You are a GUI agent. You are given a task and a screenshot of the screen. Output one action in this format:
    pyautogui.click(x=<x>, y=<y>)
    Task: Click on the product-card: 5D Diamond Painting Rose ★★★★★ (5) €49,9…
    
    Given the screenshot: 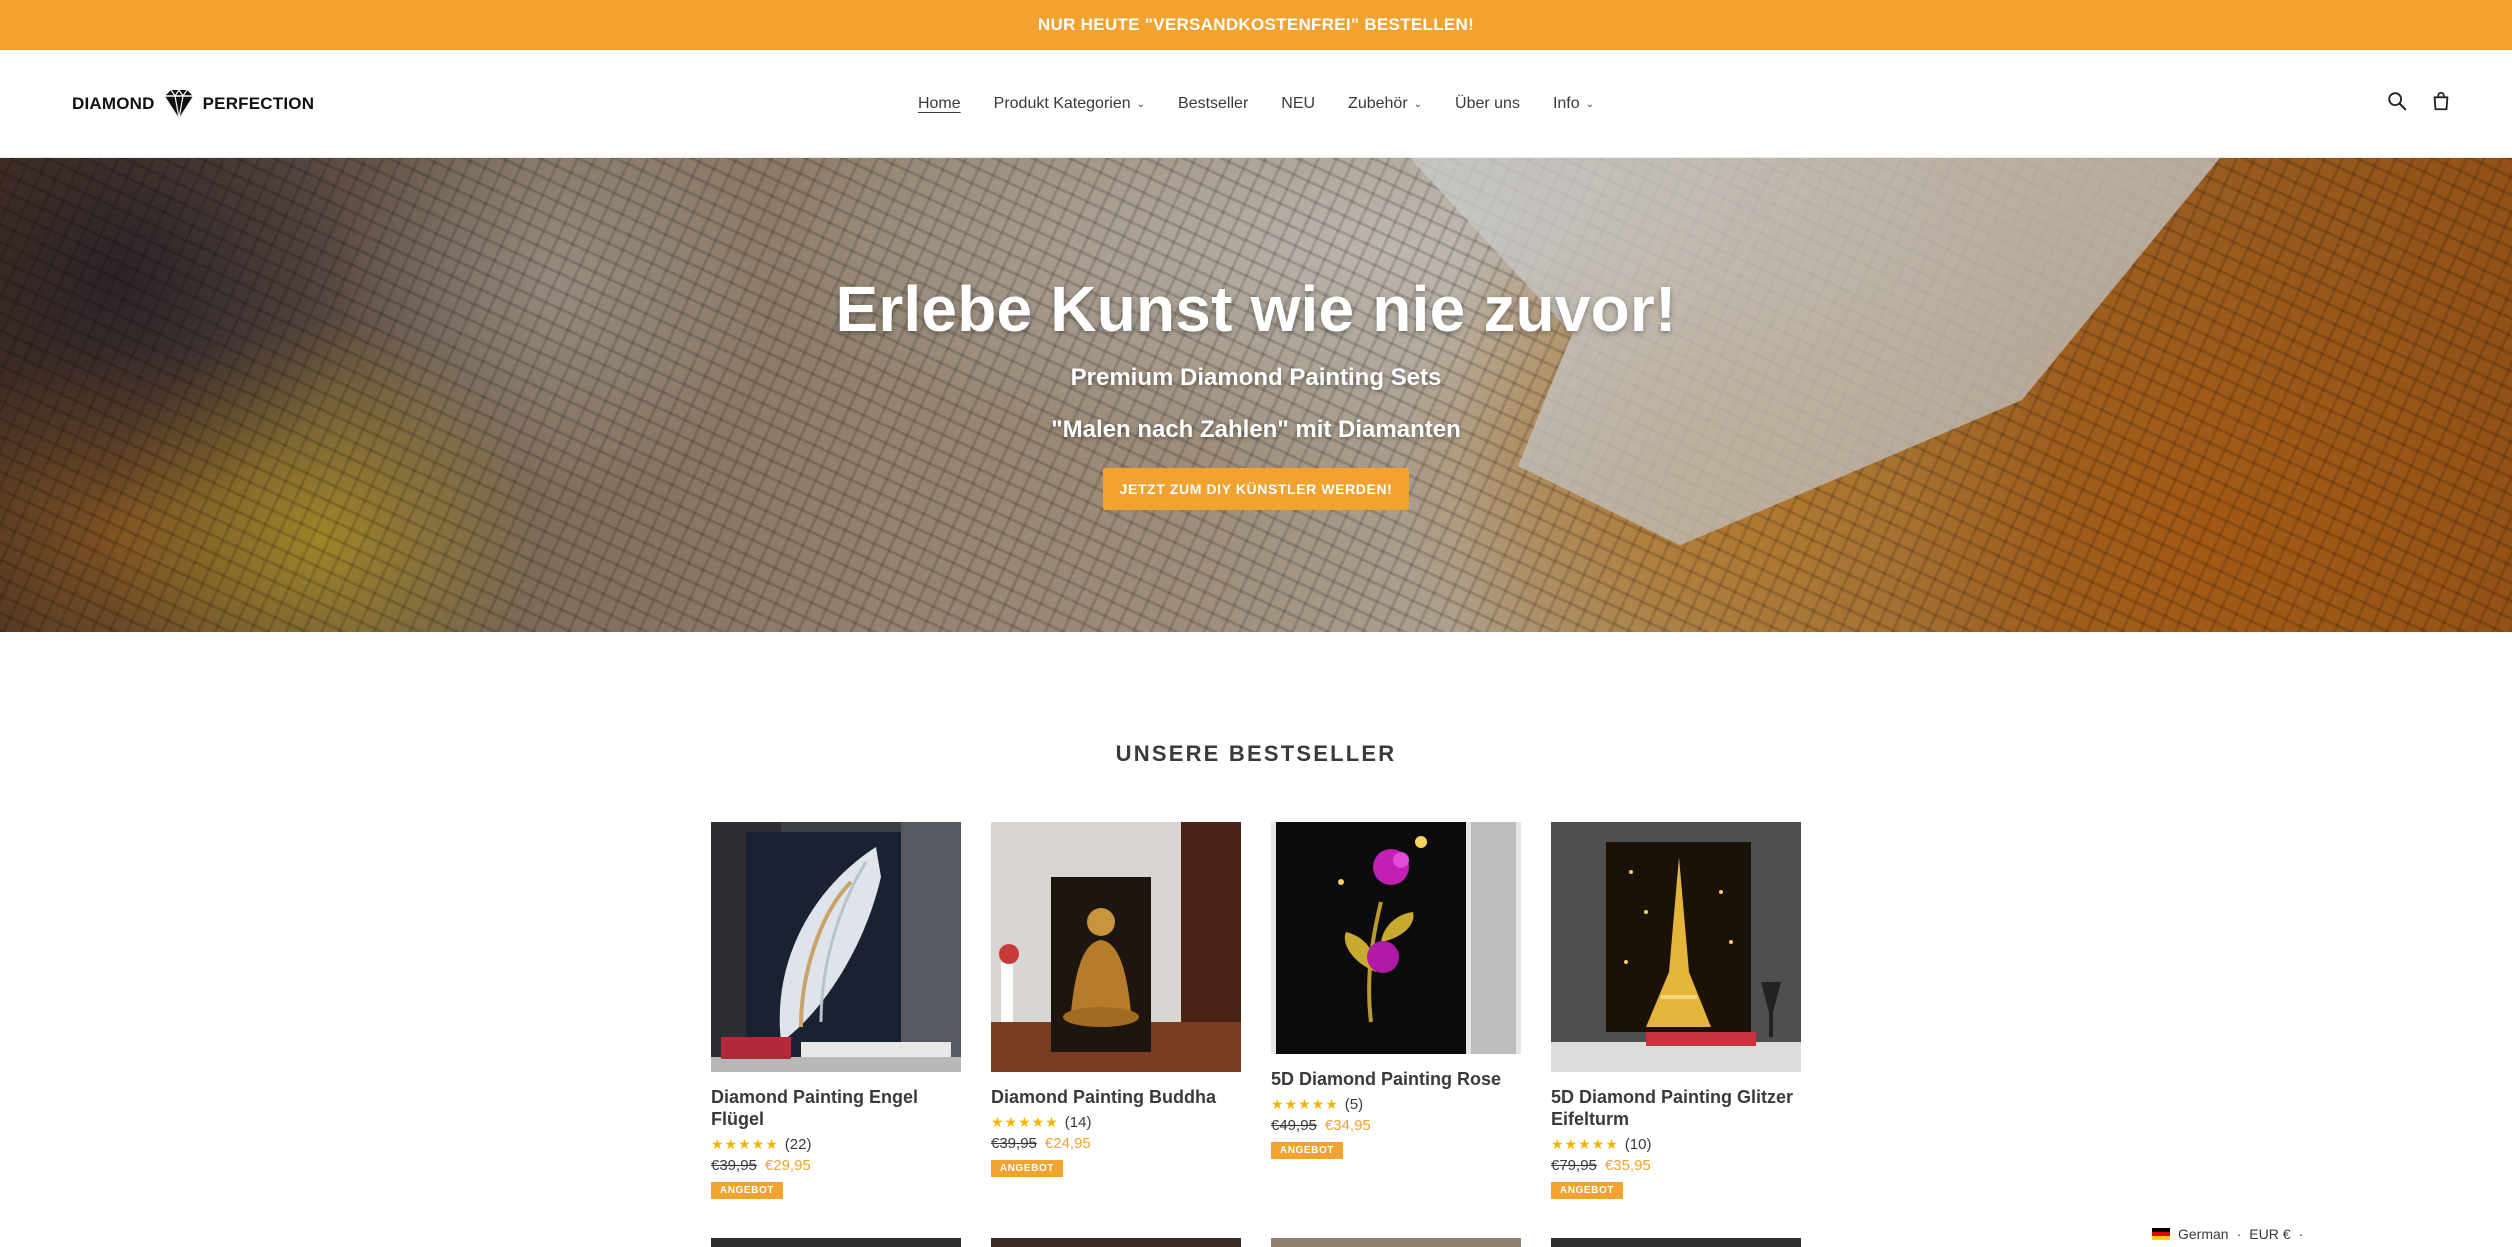 What is the action you would take?
    pyautogui.click(x=1396, y=990)
    